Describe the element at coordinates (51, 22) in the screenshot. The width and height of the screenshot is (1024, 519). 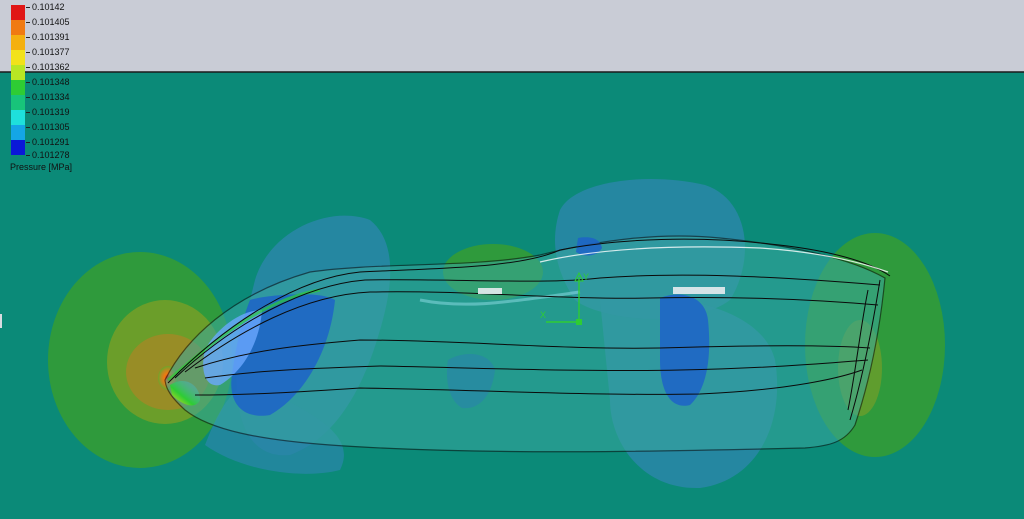
I see `legend-label: 0.101405` at that location.